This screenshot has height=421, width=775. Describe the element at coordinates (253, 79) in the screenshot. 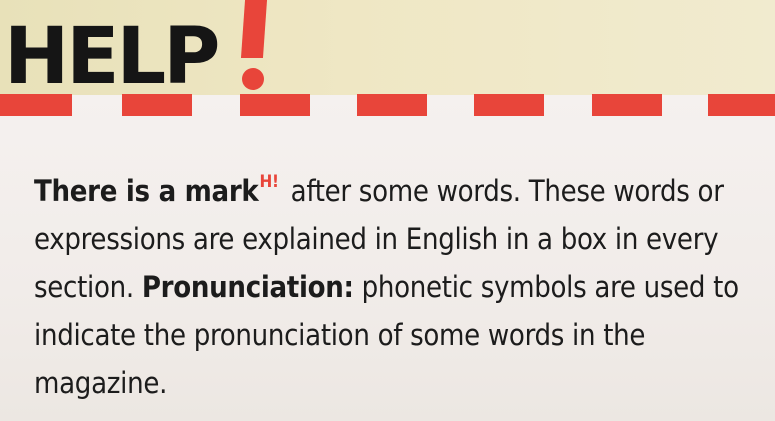

I see `exclamation-dot` at that location.